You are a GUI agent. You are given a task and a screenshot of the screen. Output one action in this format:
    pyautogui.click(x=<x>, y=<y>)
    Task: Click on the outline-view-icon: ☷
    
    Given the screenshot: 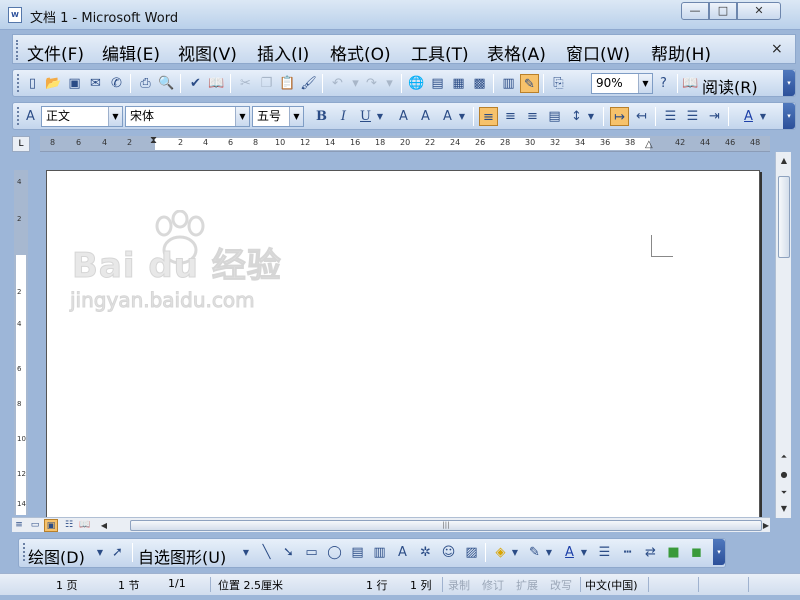 What is the action you would take?
    pyautogui.click(x=69, y=525)
    